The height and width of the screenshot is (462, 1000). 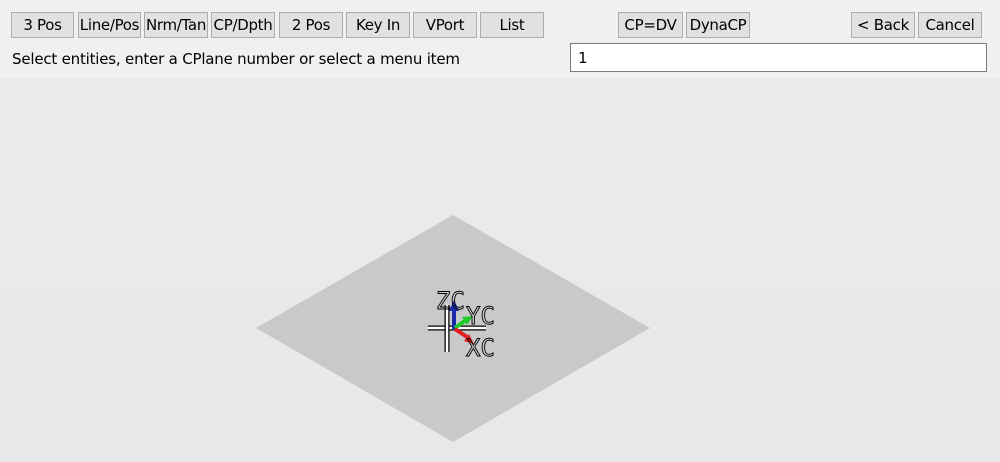 I want to click on three-pos-button: 3 Pos, so click(x=42, y=25).